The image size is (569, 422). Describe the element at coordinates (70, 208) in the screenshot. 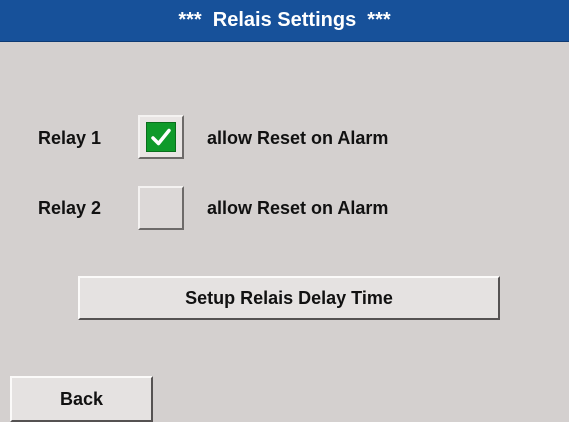

I see `relay-2-label: Relay 2` at that location.